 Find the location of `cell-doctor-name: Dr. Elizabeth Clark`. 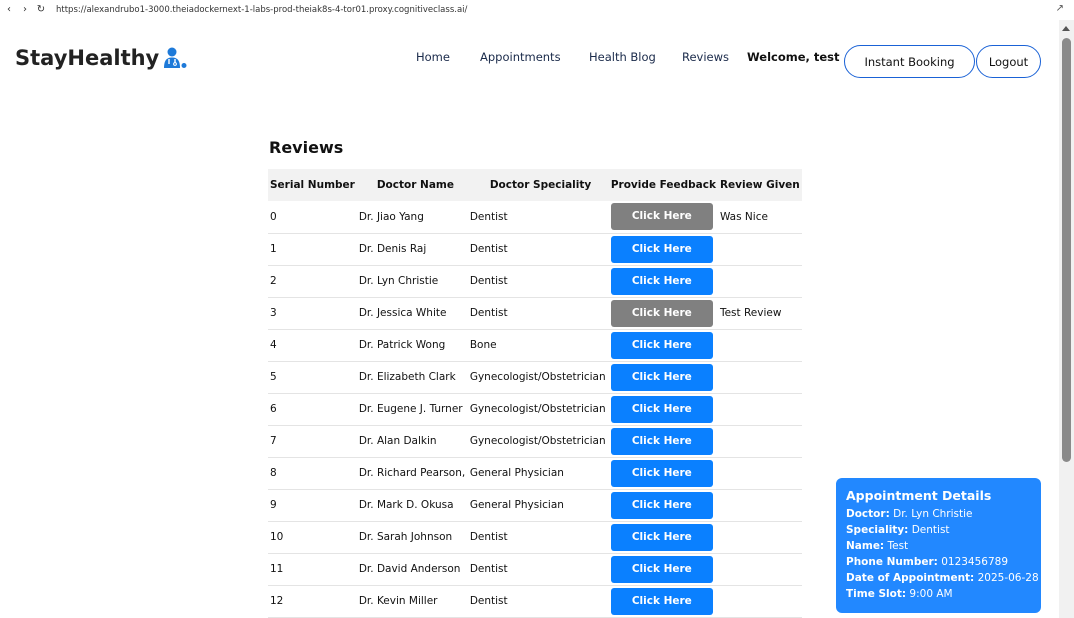

cell-doctor-name: Dr. Elizabeth Clark is located at coordinates (412, 377).